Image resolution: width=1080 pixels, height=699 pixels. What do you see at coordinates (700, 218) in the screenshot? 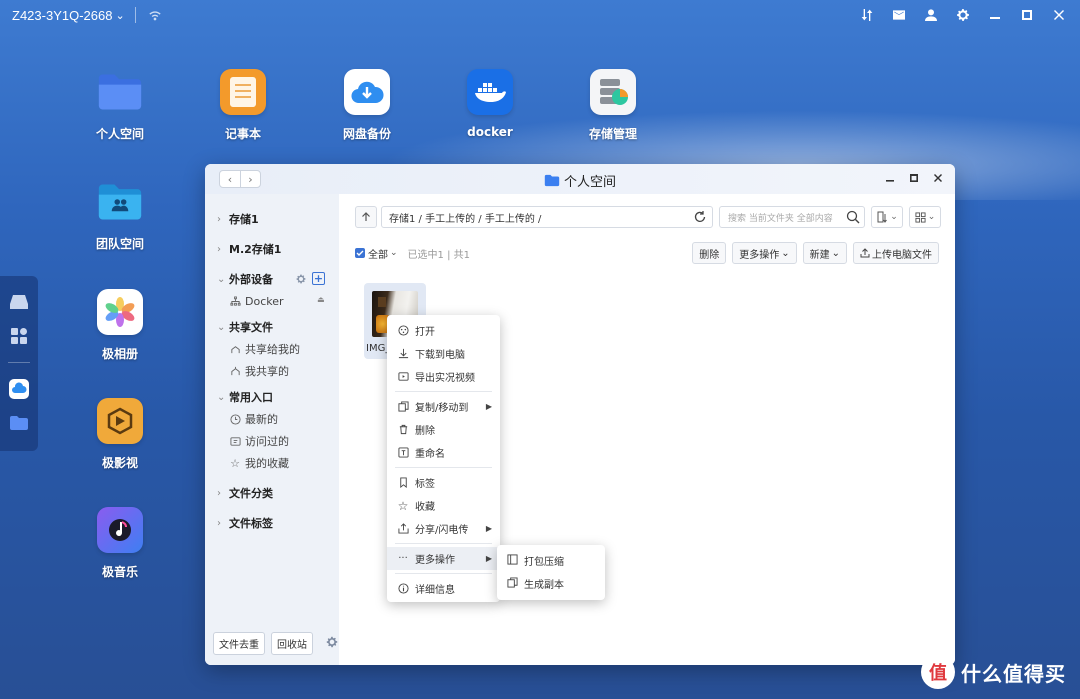
I see `refresh-icon` at bounding box center [700, 218].